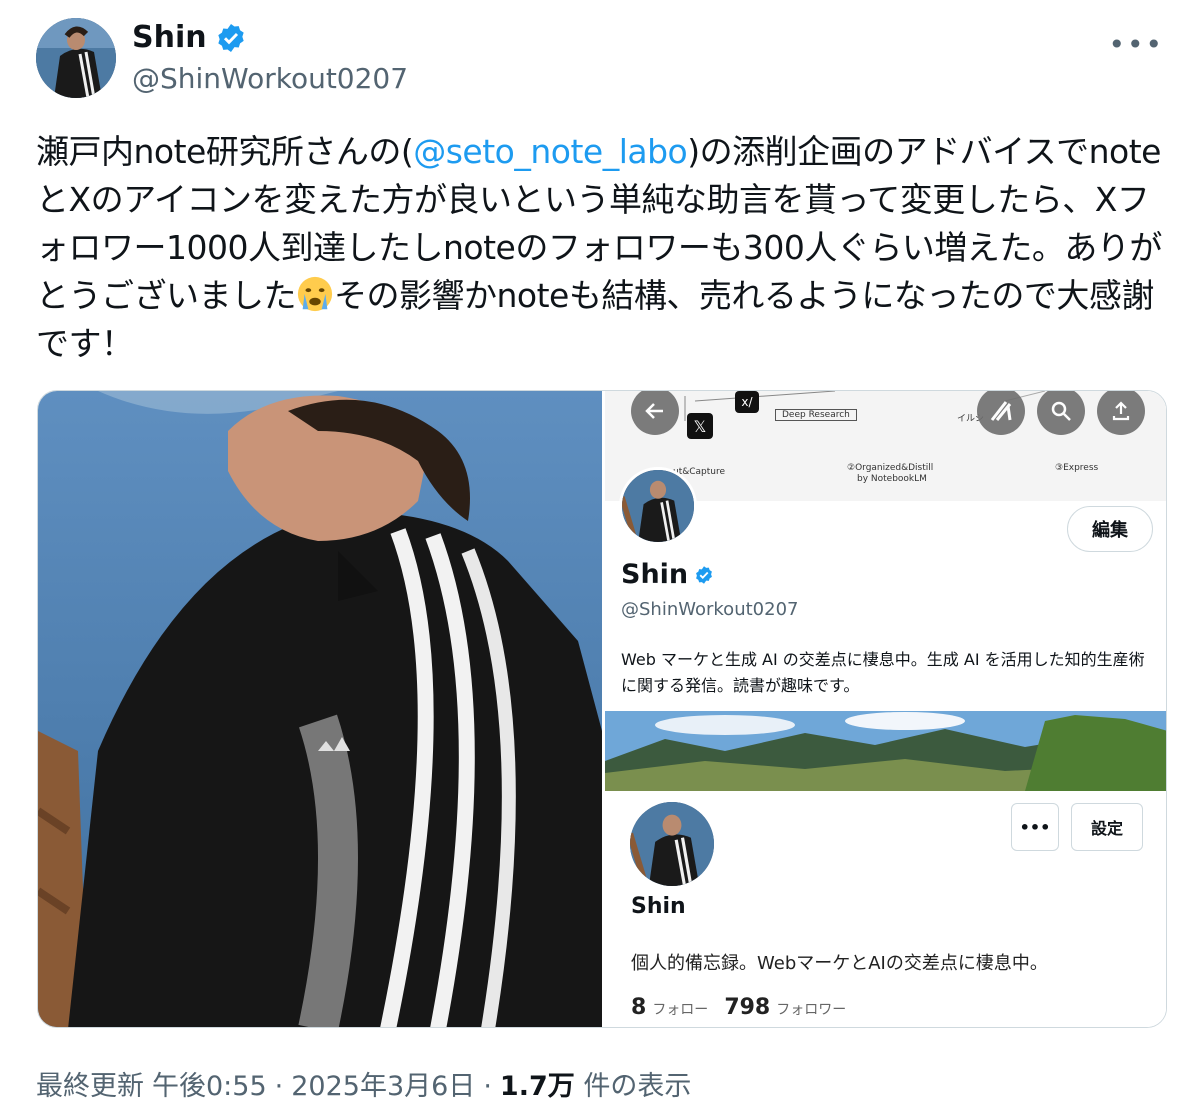  I want to click on deep-research-label: Deep Research, so click(816, 415).